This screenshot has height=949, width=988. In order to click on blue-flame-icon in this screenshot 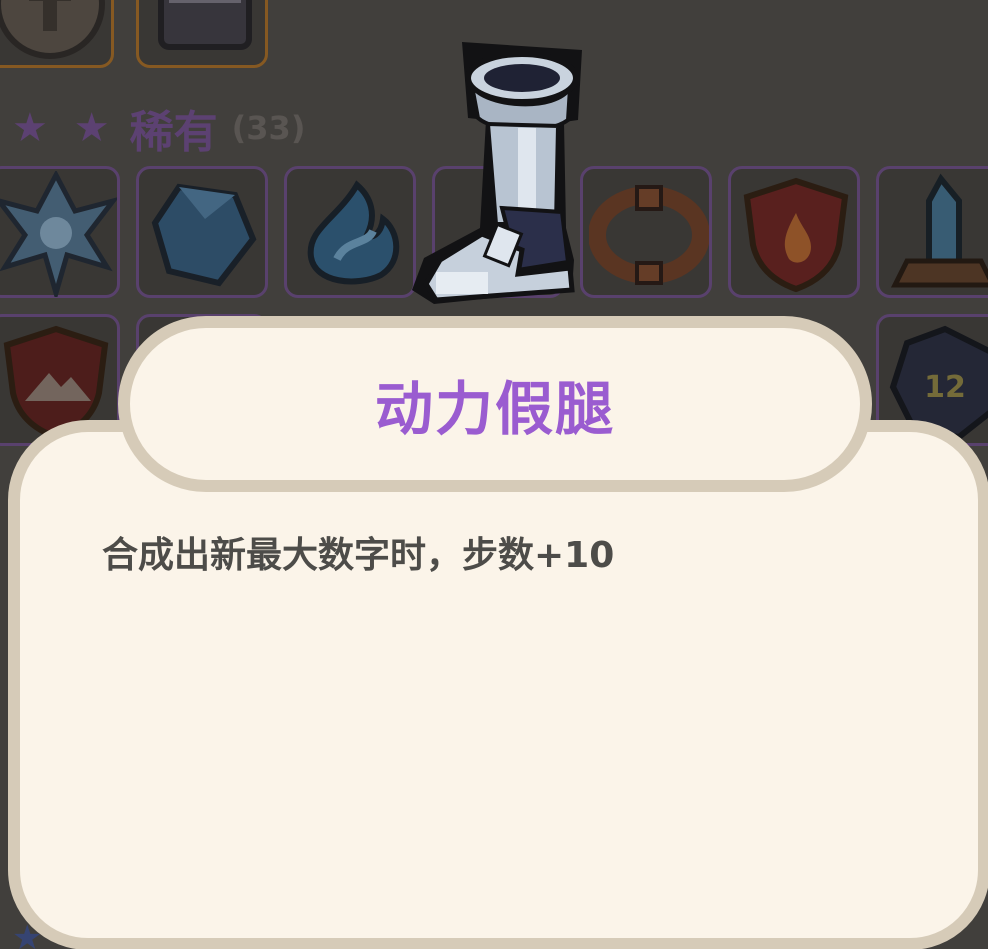, I will do `click(353, 232)`.